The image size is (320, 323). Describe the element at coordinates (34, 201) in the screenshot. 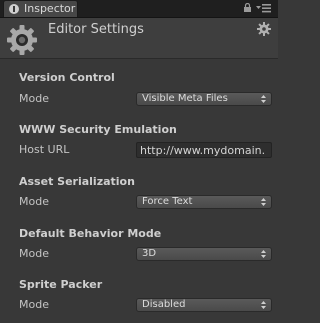

I see `asset-serialization-mode-label: Mode` at that location.